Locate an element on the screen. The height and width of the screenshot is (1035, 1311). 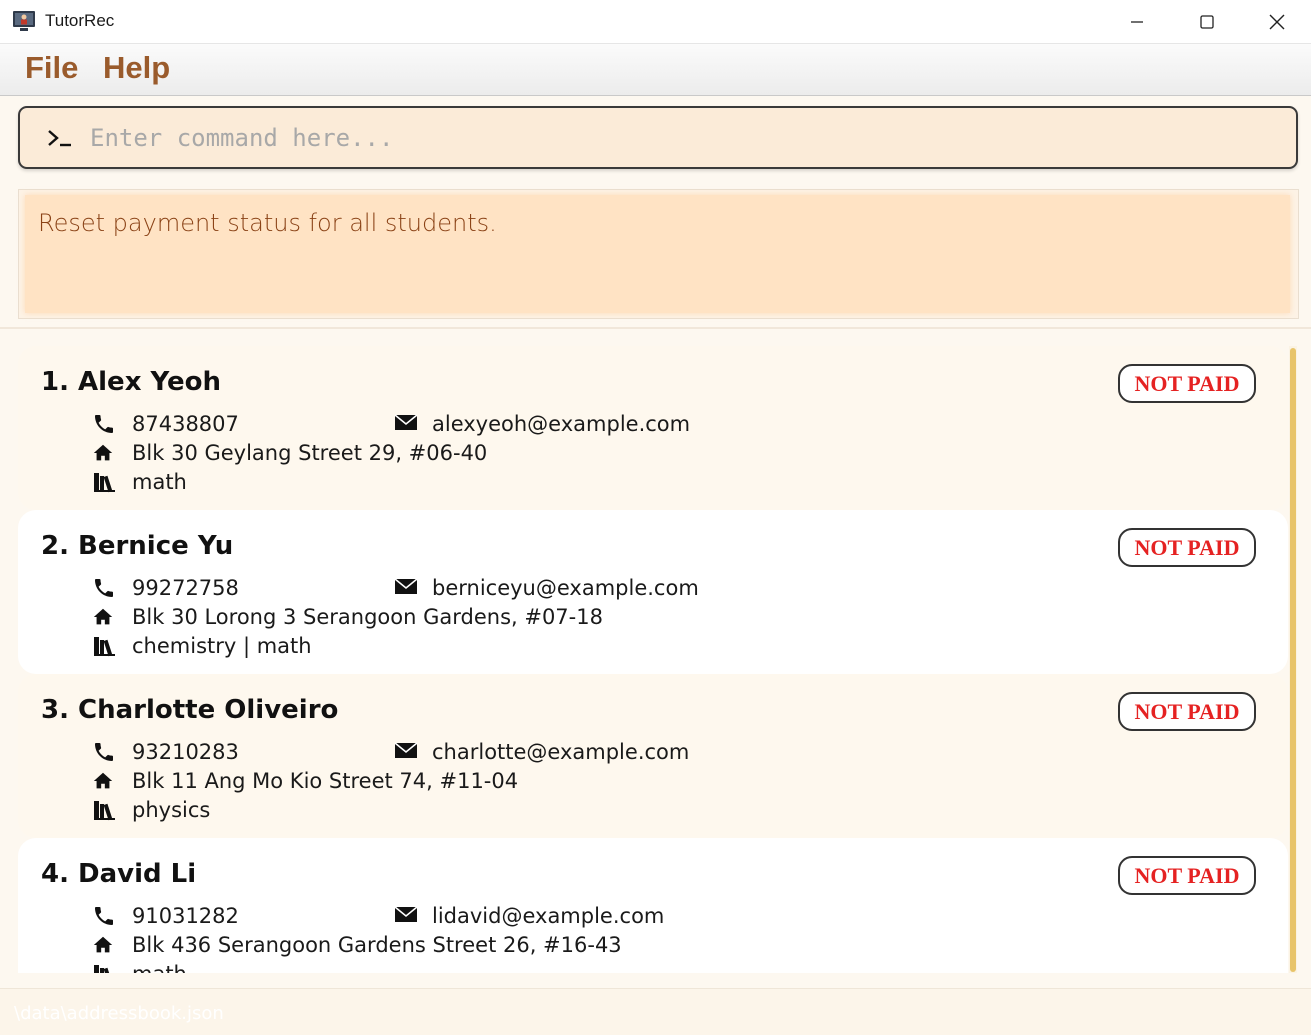
subjects-row: chemistry | math is located at coordinates (202, 646).